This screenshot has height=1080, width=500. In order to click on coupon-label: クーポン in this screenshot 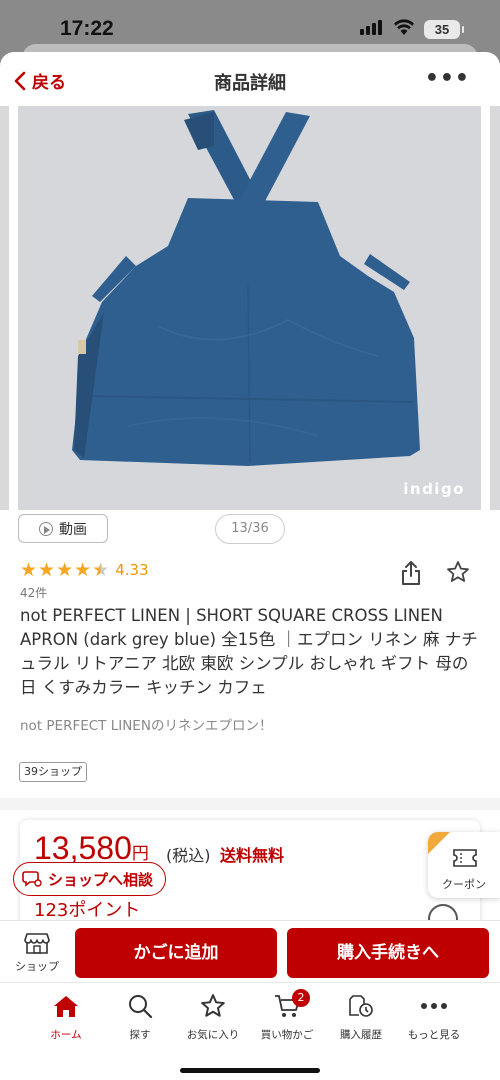, I will do `click(464, 884)`.